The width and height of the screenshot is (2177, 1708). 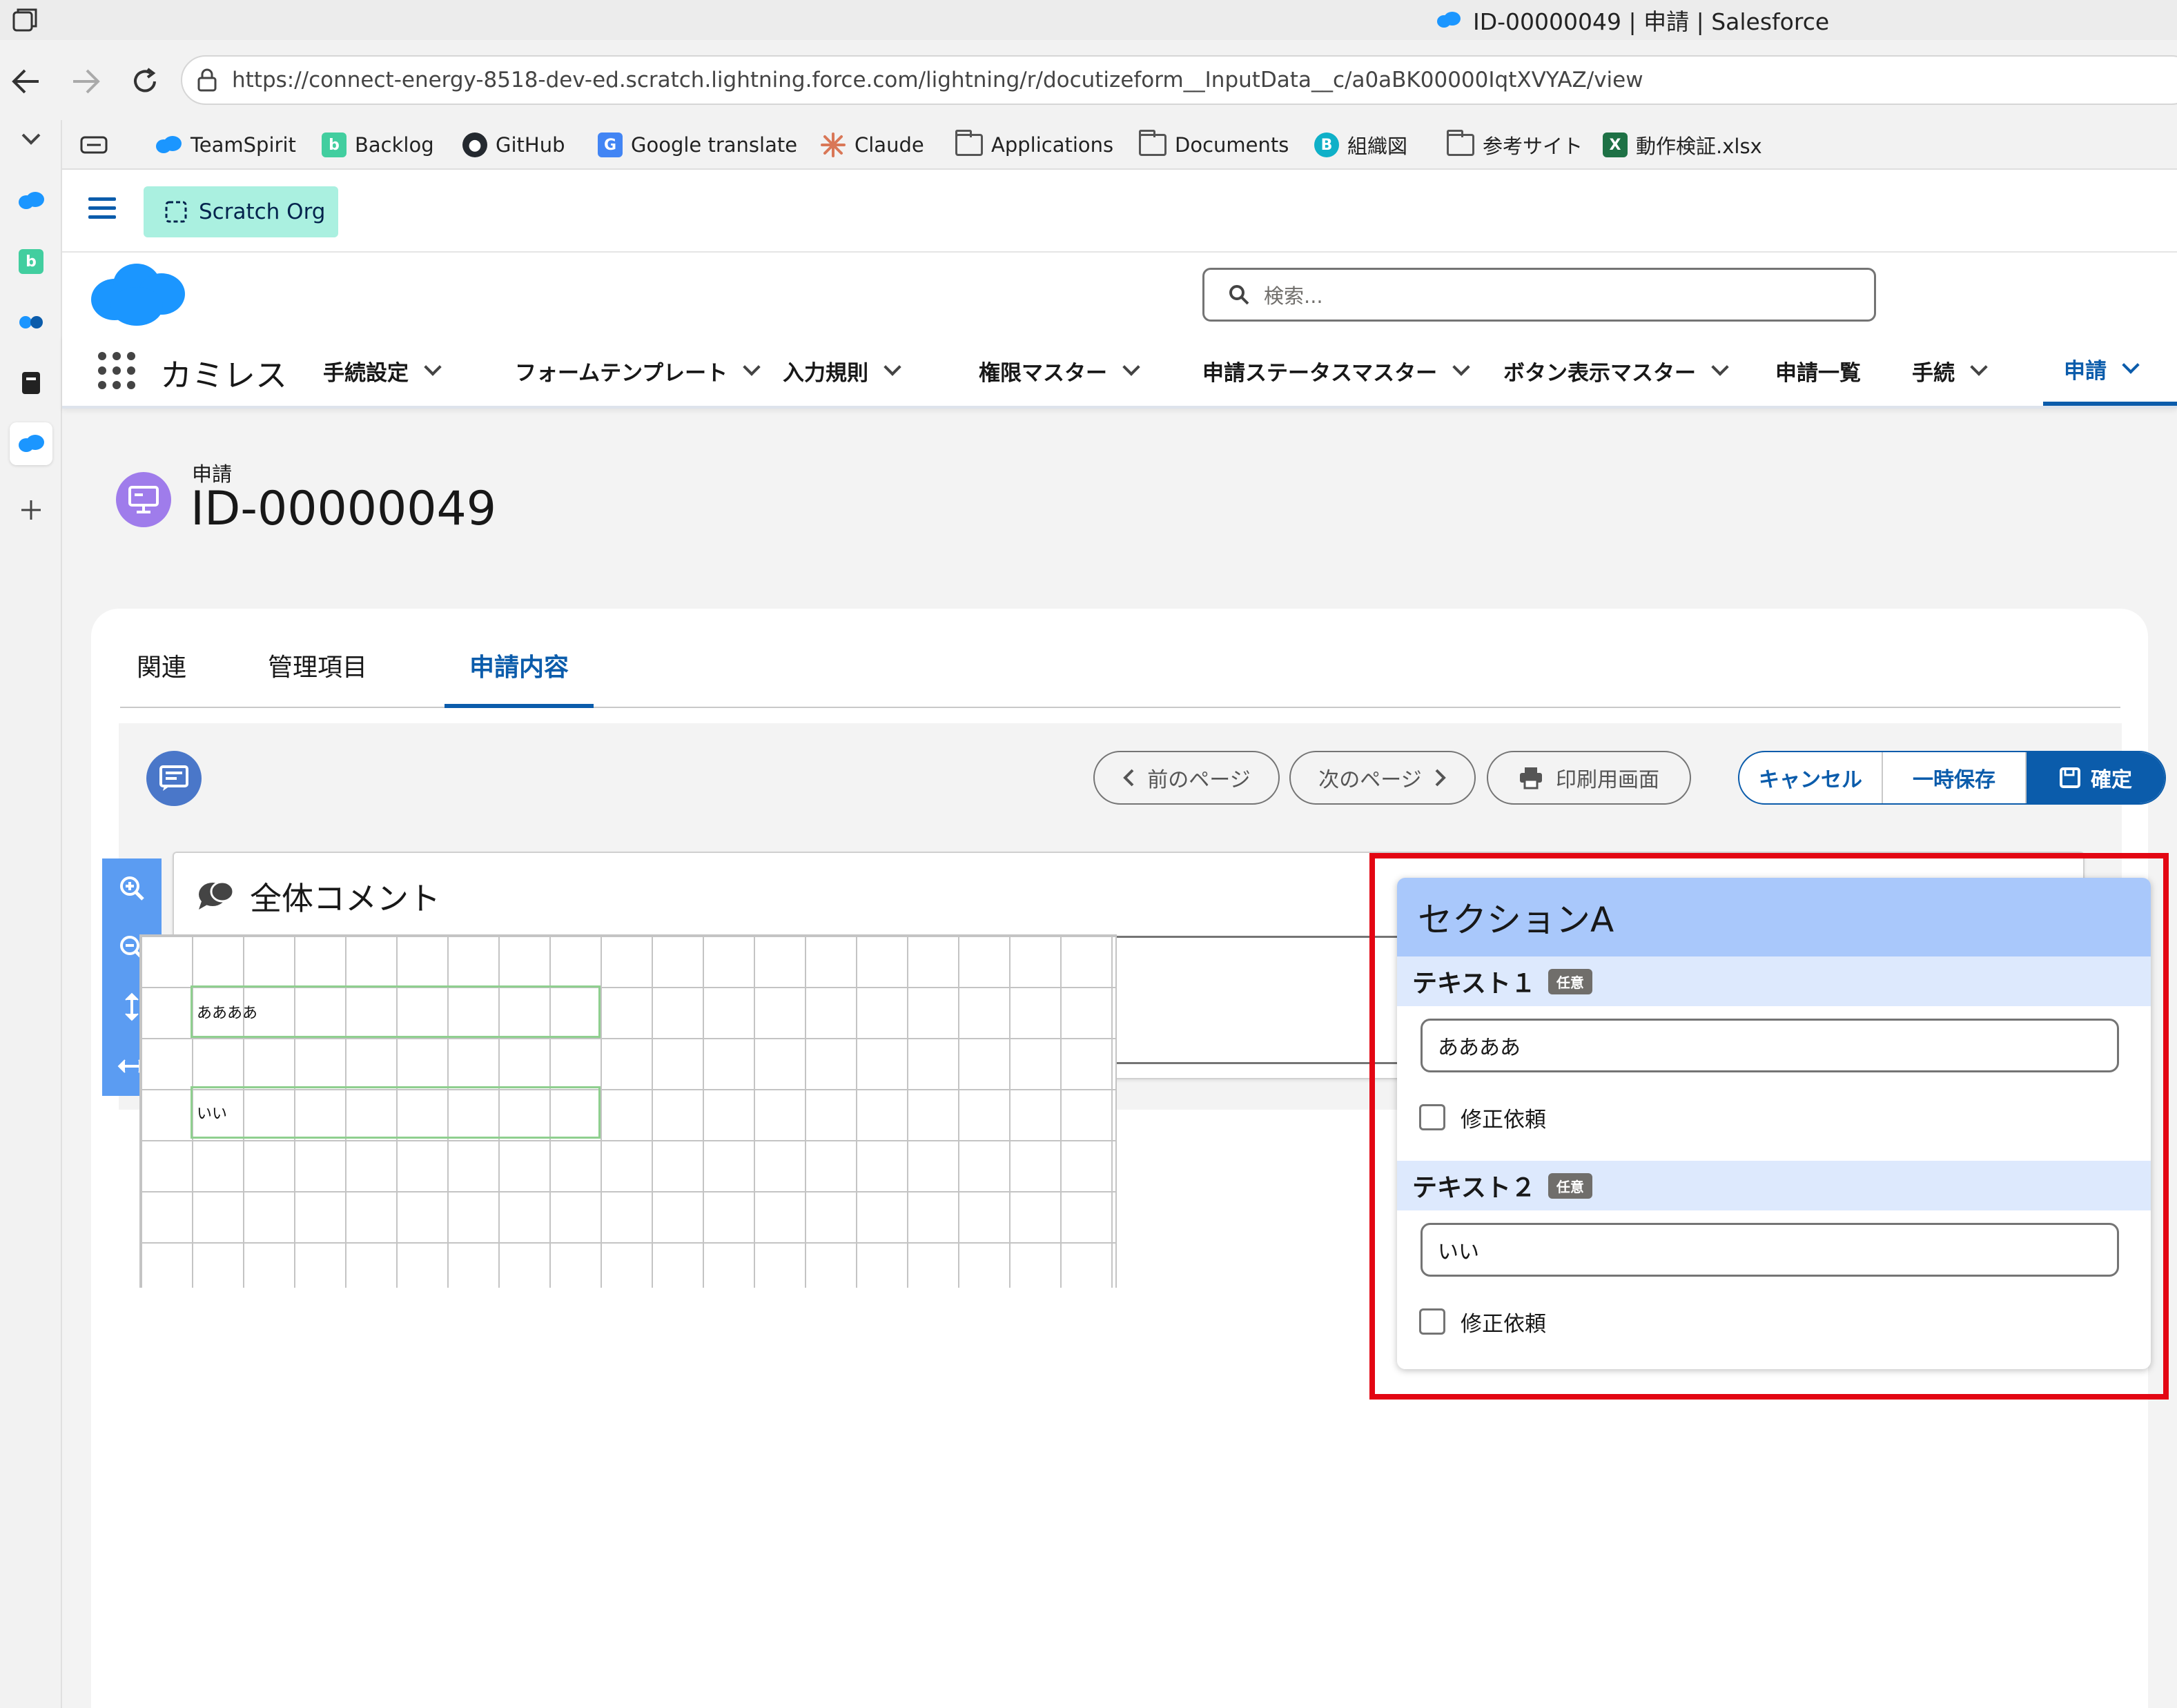 I want to click on org-dashed-icon, so click(x=176, y=212).